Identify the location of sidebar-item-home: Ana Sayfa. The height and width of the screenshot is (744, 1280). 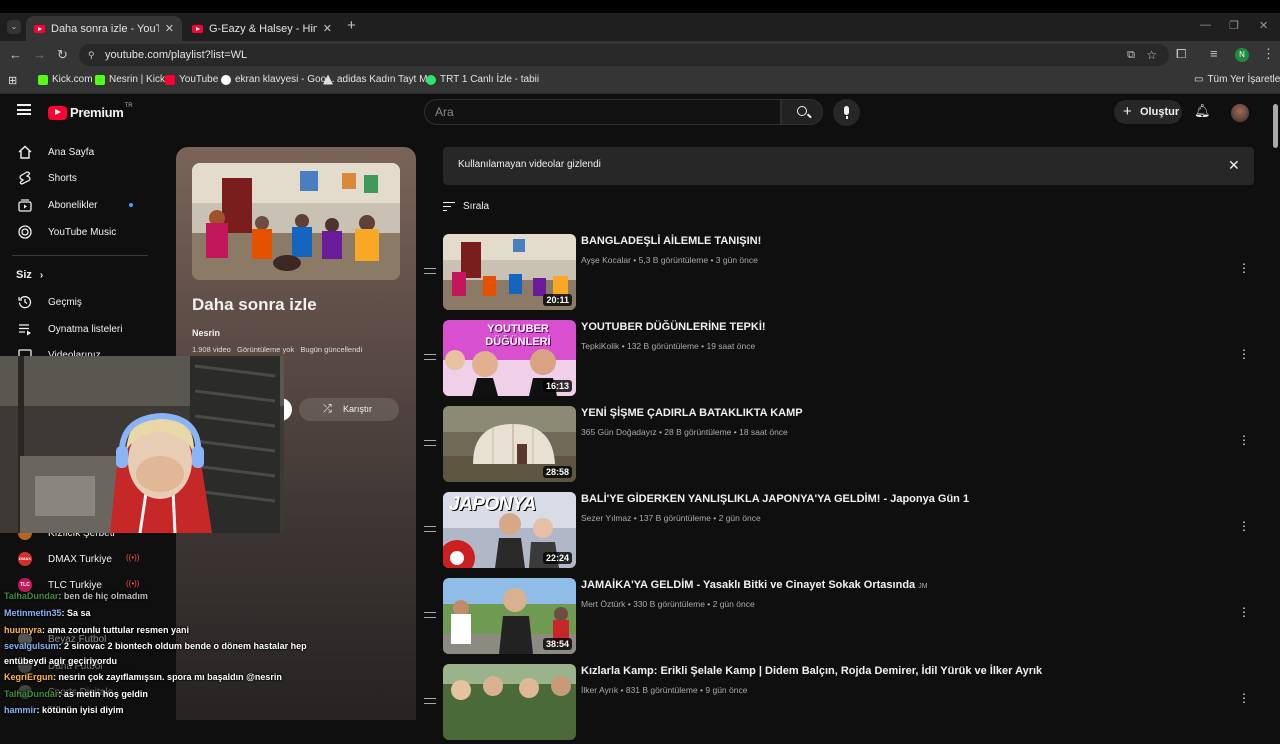
(80, 152).